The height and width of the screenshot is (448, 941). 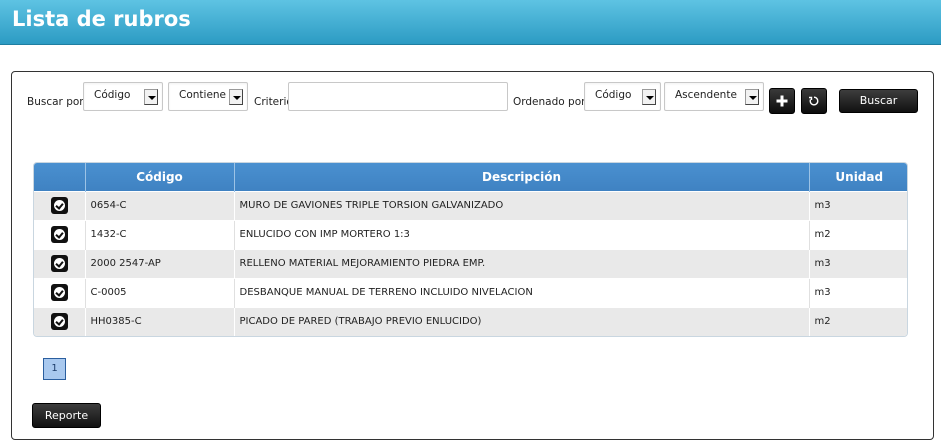 What do you see at coordinates (521, 177) in the screenshot?
I see `column-header-descripcion: Descripción` at bounding box center [521, 177].